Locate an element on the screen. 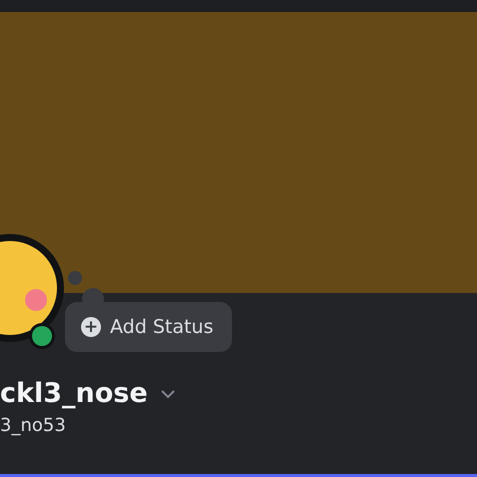  status-indicator is located at coordinates (42, 336).